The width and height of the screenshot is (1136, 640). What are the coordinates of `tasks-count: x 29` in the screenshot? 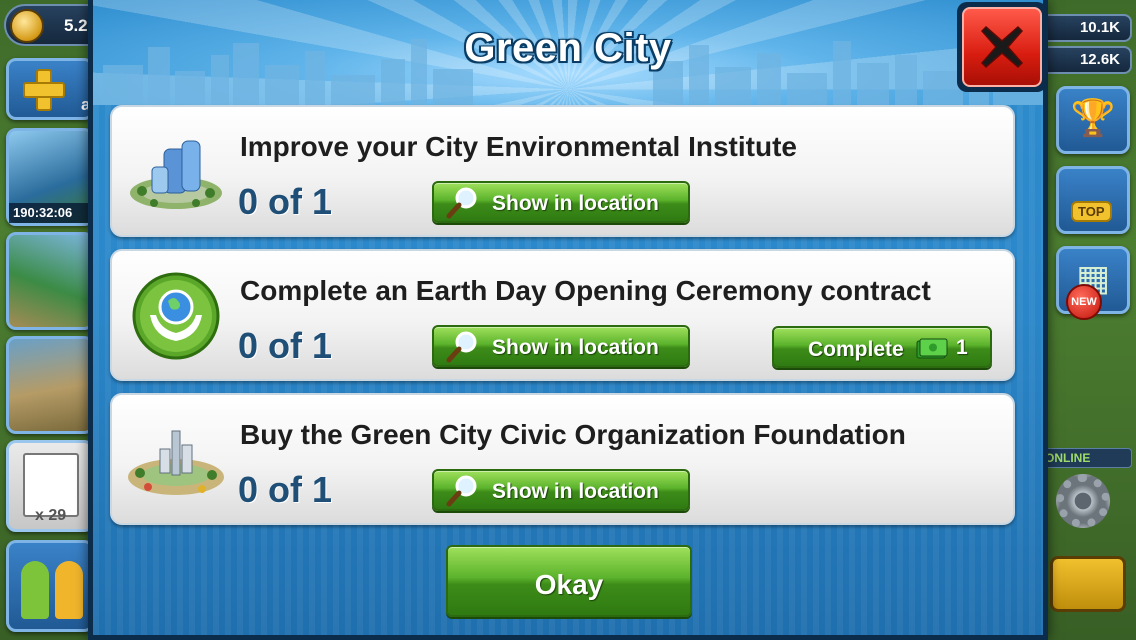 It's located at (51, 515).